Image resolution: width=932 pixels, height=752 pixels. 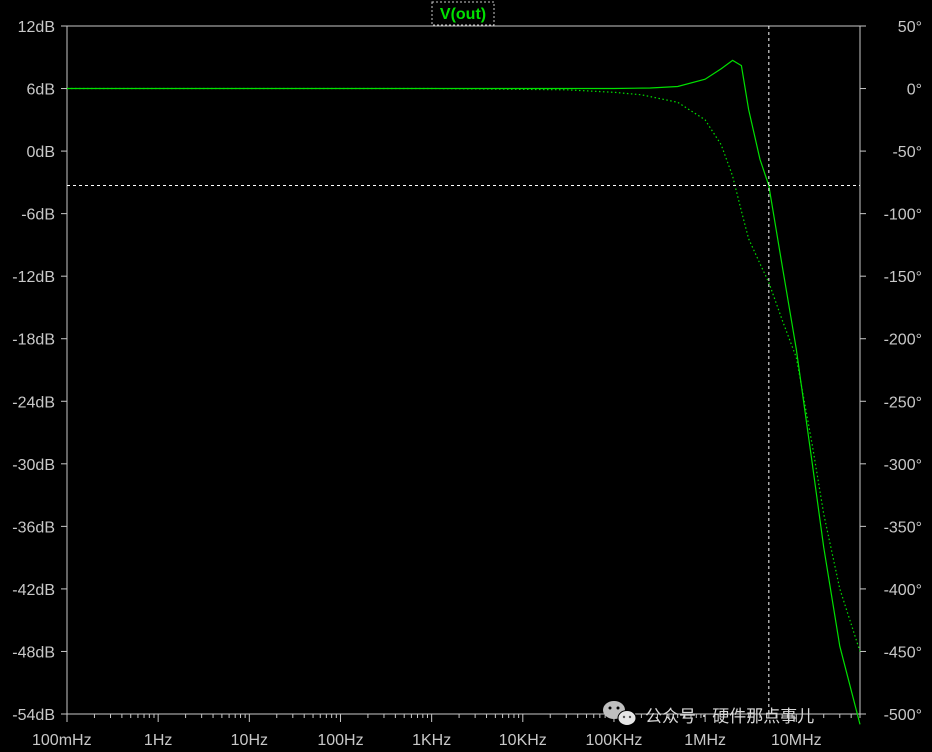 I want to click on right-tick-label: -250°, so click(x=903, y=402).